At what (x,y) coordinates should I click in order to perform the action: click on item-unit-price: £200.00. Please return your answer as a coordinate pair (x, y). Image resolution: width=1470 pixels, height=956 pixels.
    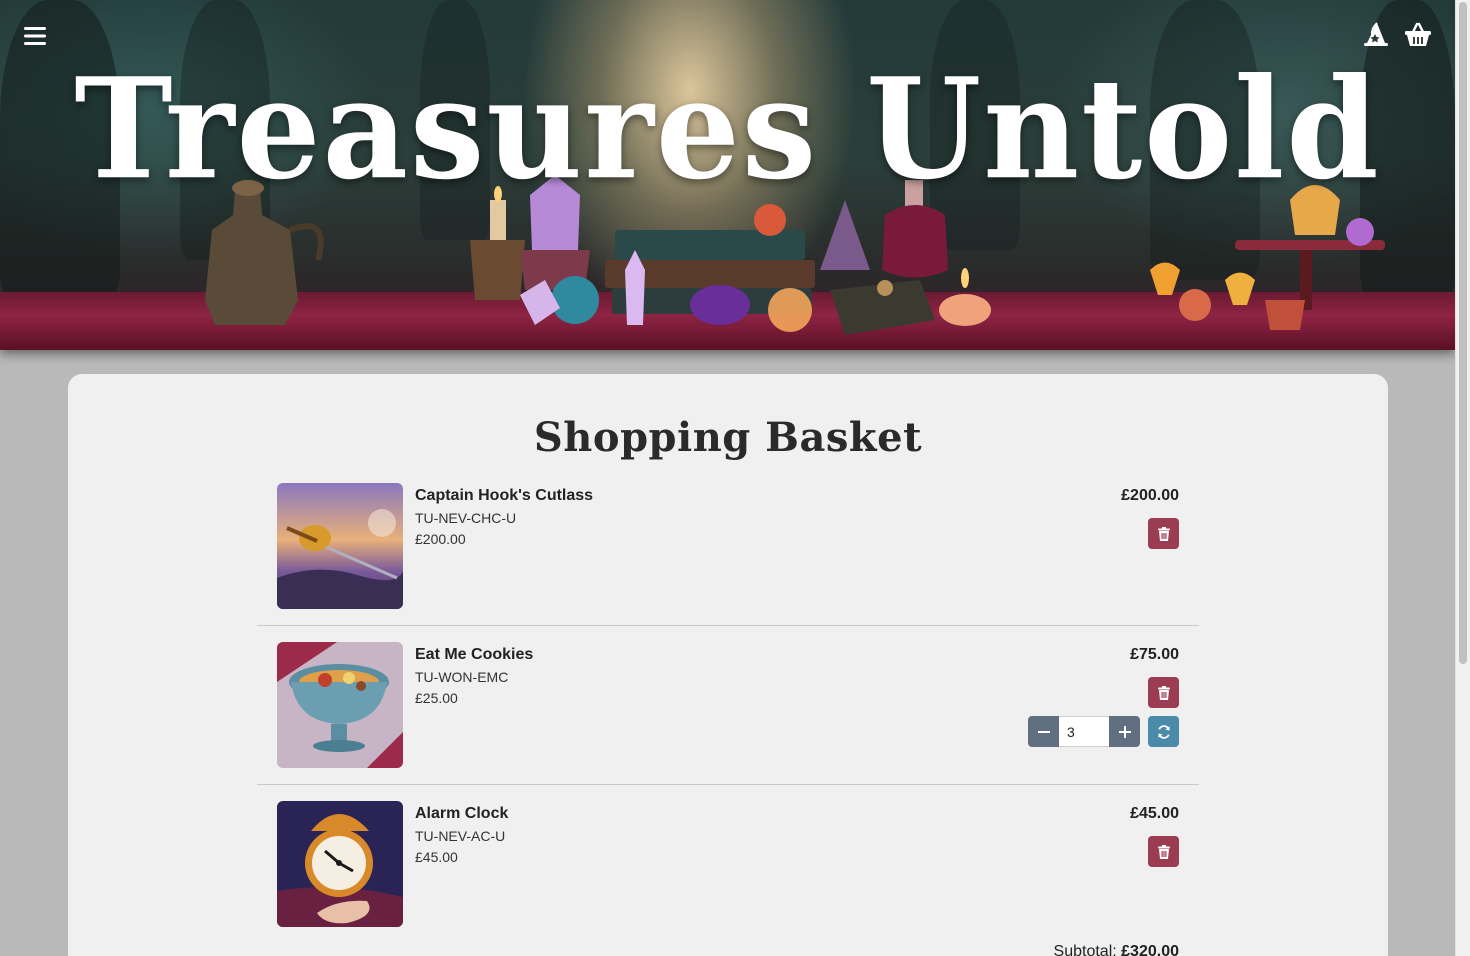
    Looking at the image, I should click on (440, 539).